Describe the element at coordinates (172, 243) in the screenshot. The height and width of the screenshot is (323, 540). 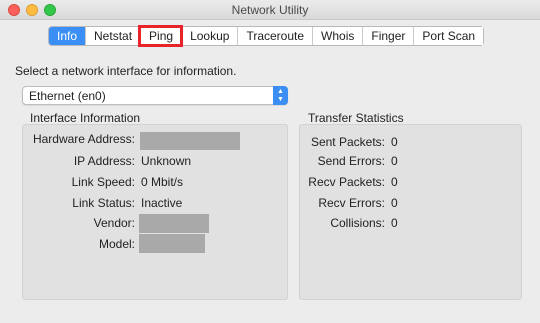
I see `model-redacted-value` at that location.